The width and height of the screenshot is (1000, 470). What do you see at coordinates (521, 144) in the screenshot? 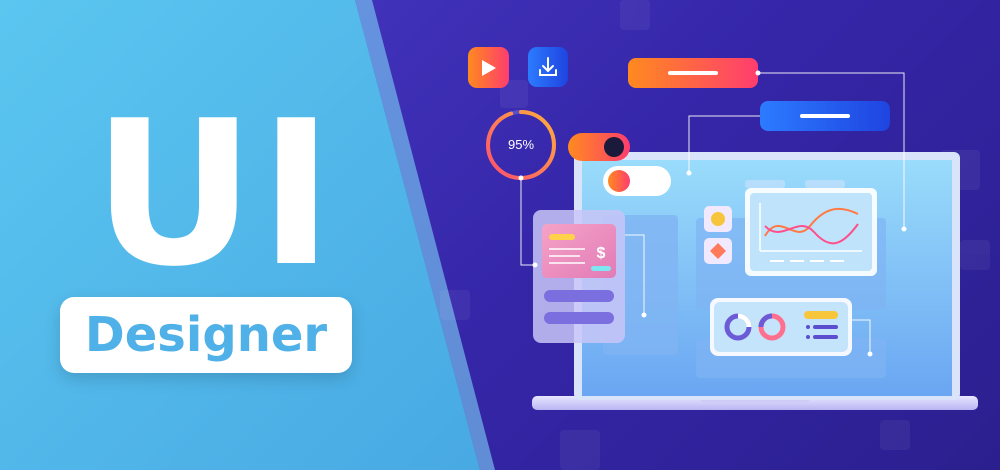
I see `progress-label: 95%` at bounding box center [521, 144].